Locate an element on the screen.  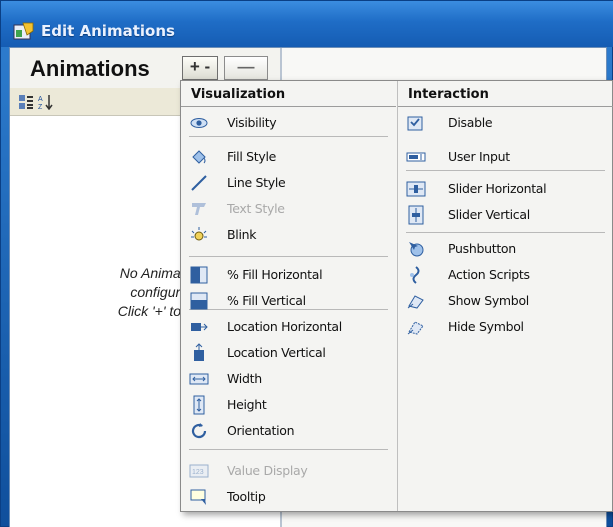
visualization-menu-item: % Fill Vertical is located at coordinates (288, 301).